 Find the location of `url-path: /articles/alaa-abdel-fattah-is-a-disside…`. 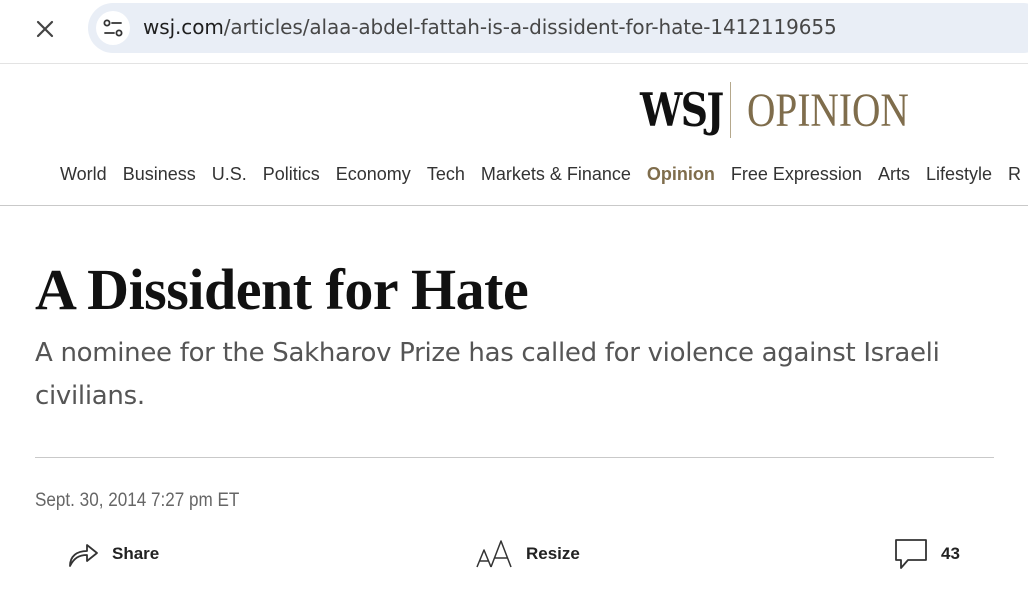

url-path: /articles/alaa-abdel-fattah-is-a-disside… is located at coordinates (530, 27).